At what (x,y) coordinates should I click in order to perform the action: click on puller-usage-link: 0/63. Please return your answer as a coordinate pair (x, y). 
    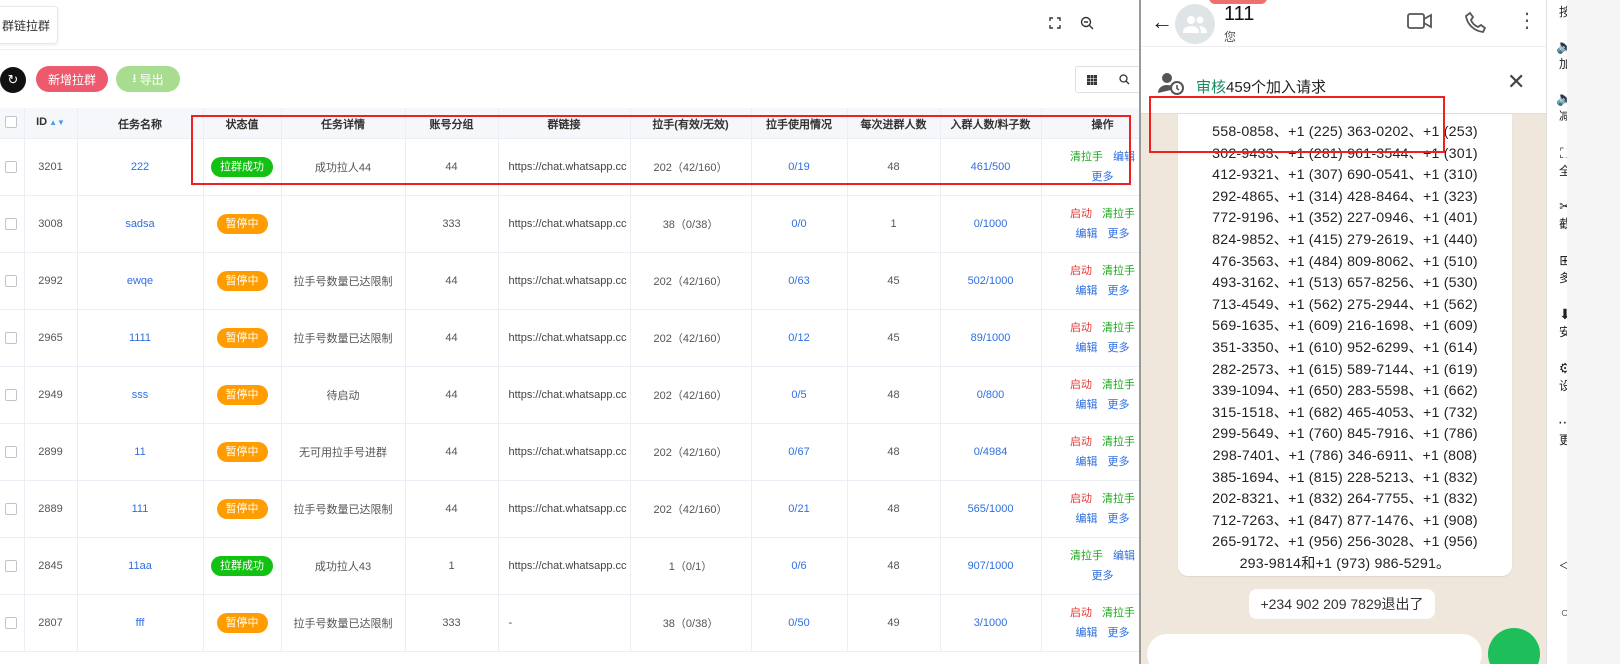
    Looking at the image, I should click on (798, 281).